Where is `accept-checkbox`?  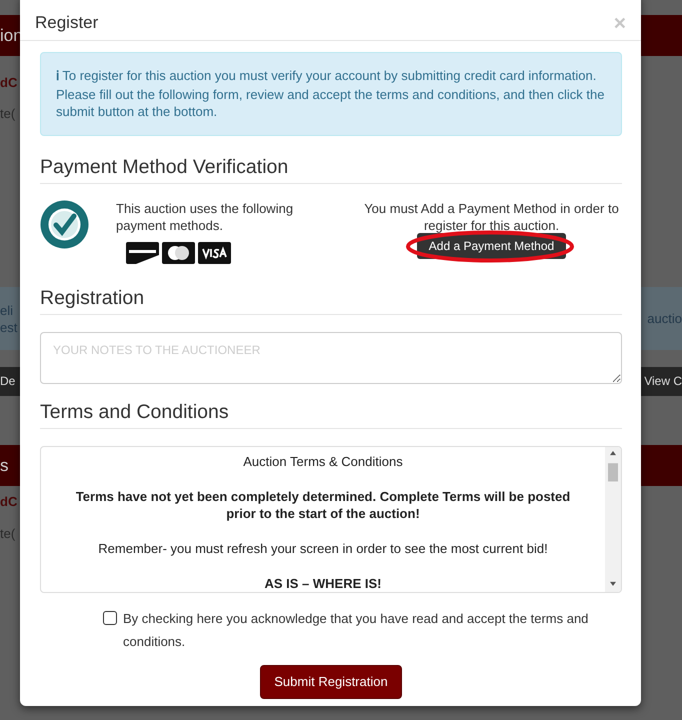 accept-checkbox is located at coordinates (110, 617).